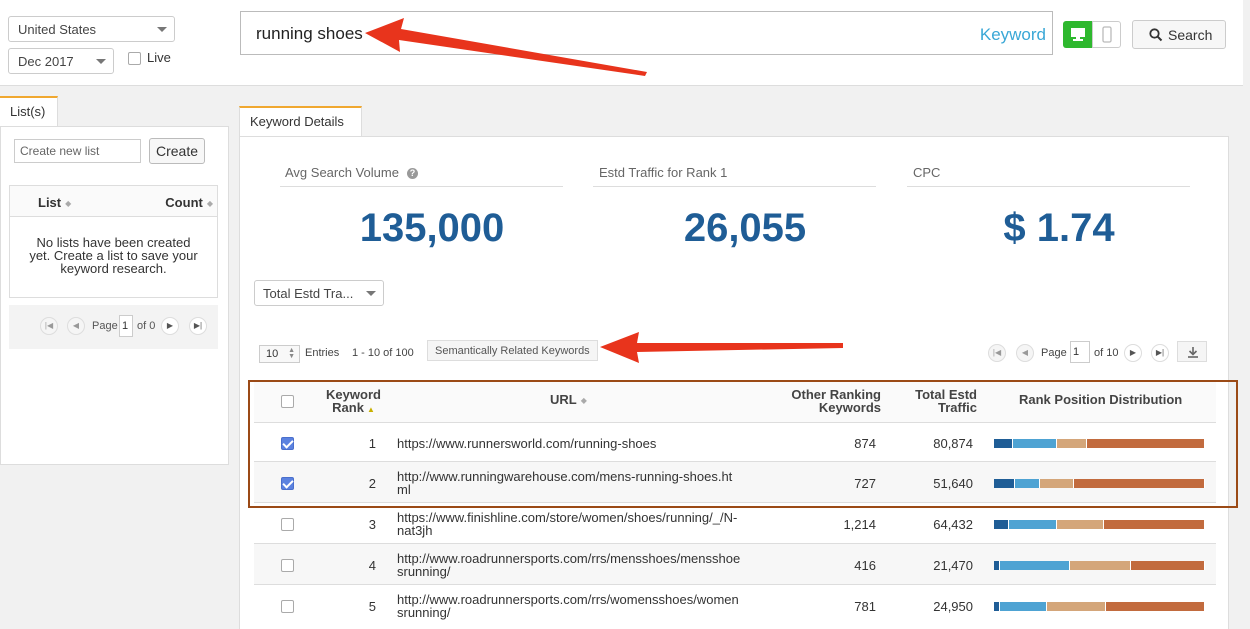 Image resolution: width=1250 pixels, height=629 pixels. Describe the element at coordinates (865, 565) in the screenshot. I see `row-other-keywords: 416` at that location.